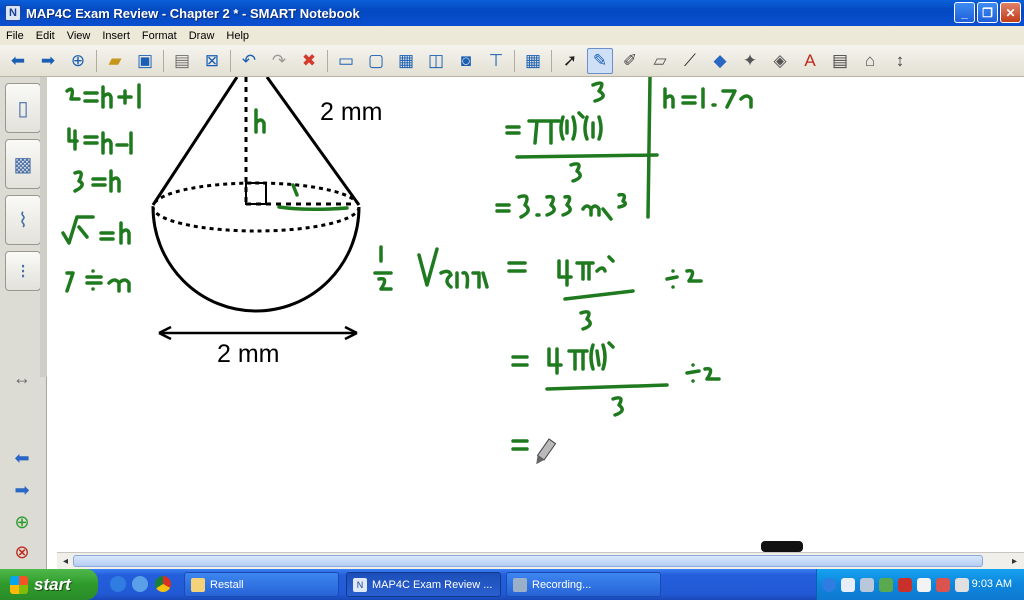  Describe the element at coordinates (810, 61) in the screenshot. I see `text-icon: A` at that location.